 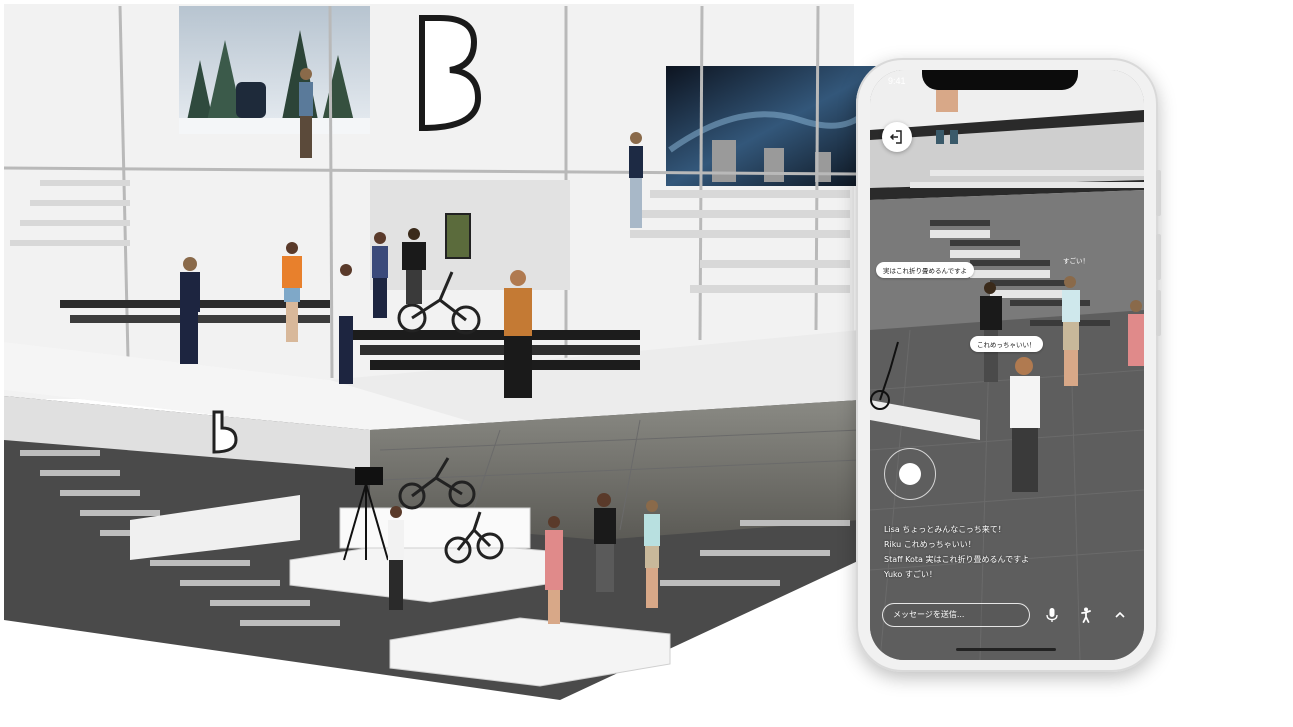 I want to click on microphone-button, so click(x=1052, y=615).